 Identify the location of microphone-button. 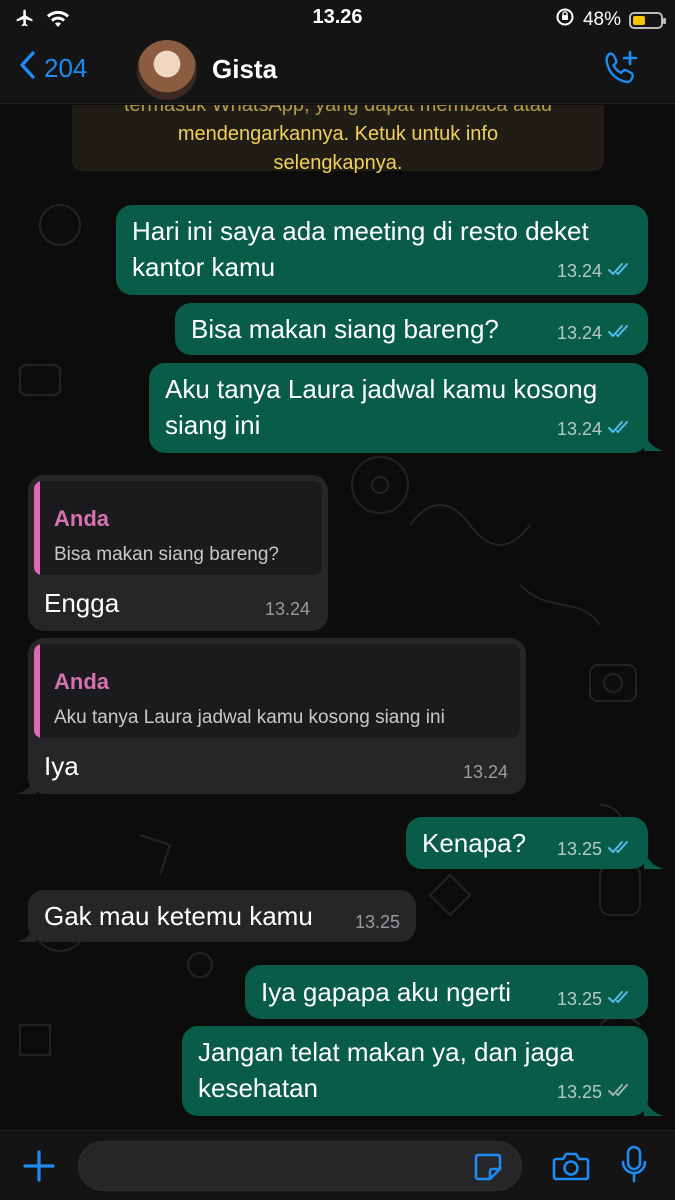
(634, 1167).